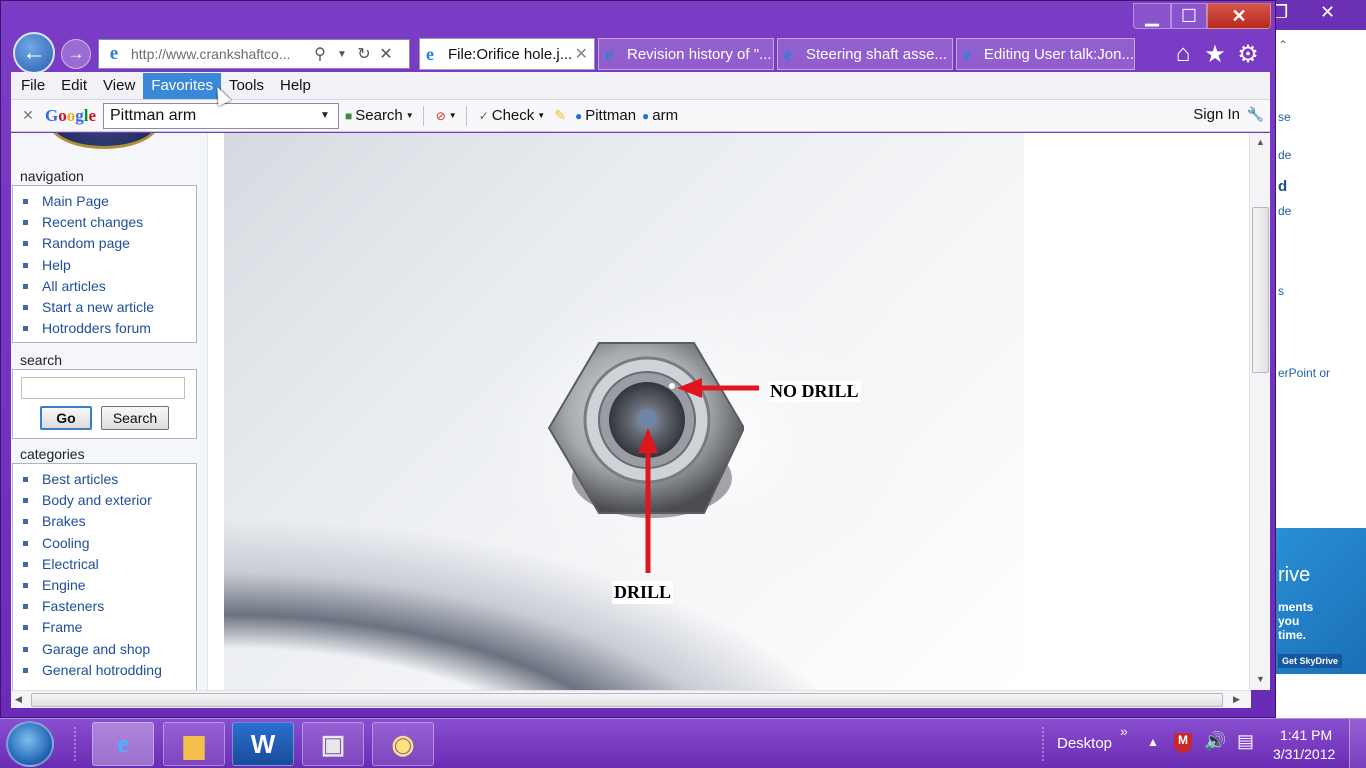  What do you see at coordinates (364, 54) in the screenshot?
I see `refresh-icon: ↻` at bounding box center [364, 54].